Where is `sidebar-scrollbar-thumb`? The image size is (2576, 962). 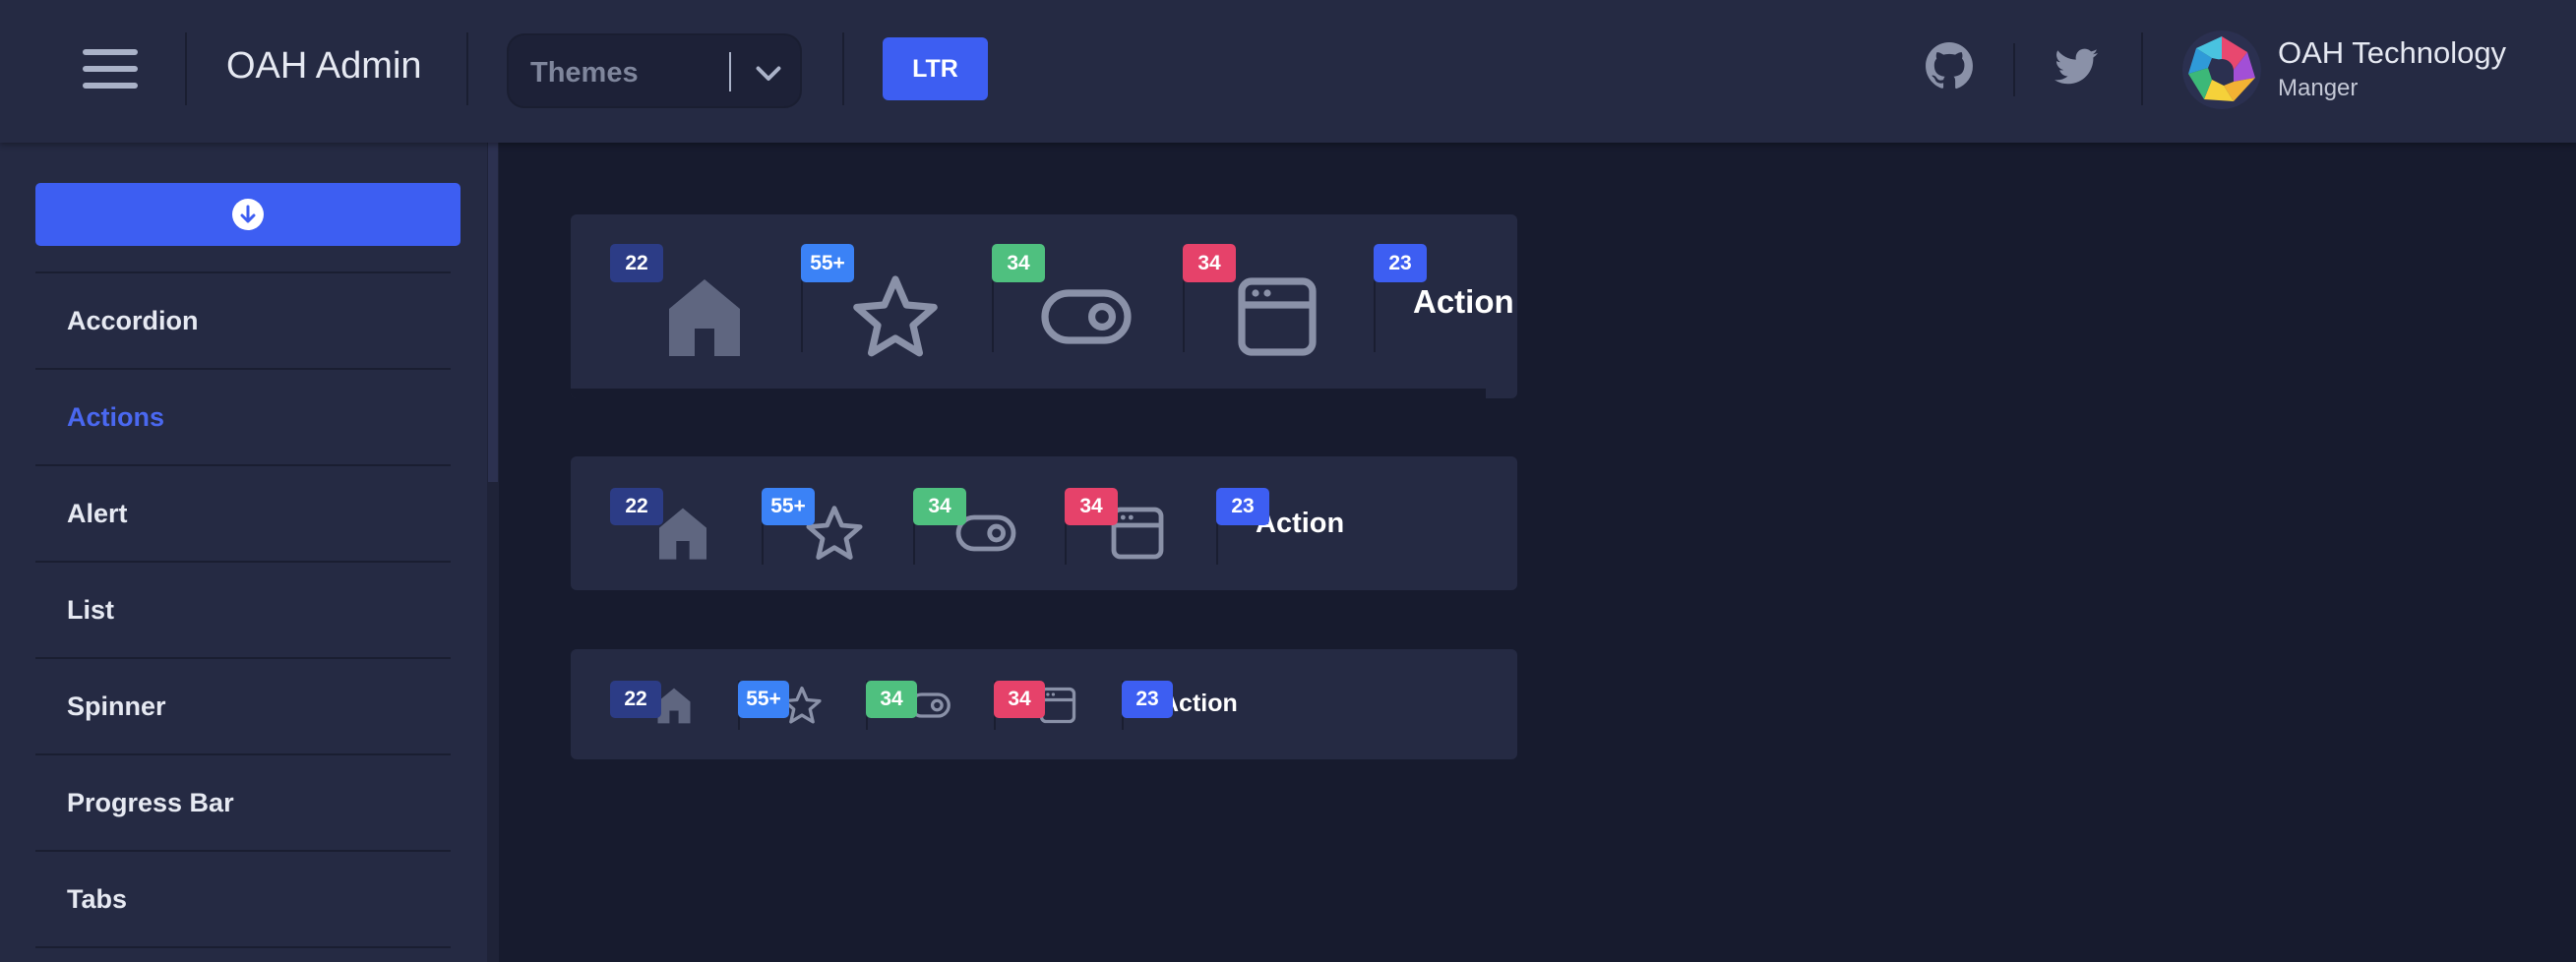
sidebar-scrollbar-thumb is located at coordinates (493, 312).